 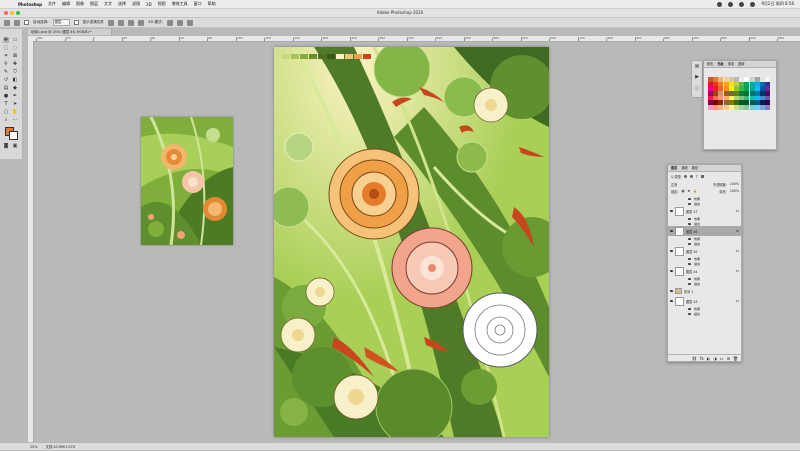 I want to click on artboard-tool-icon: ▭, so click(x=15, y=40).